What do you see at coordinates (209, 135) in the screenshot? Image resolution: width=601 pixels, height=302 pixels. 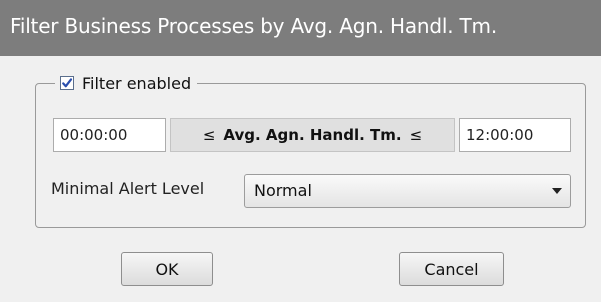 I see `less-equal-symbol-left: ≤` at bounding box center [209, 135].